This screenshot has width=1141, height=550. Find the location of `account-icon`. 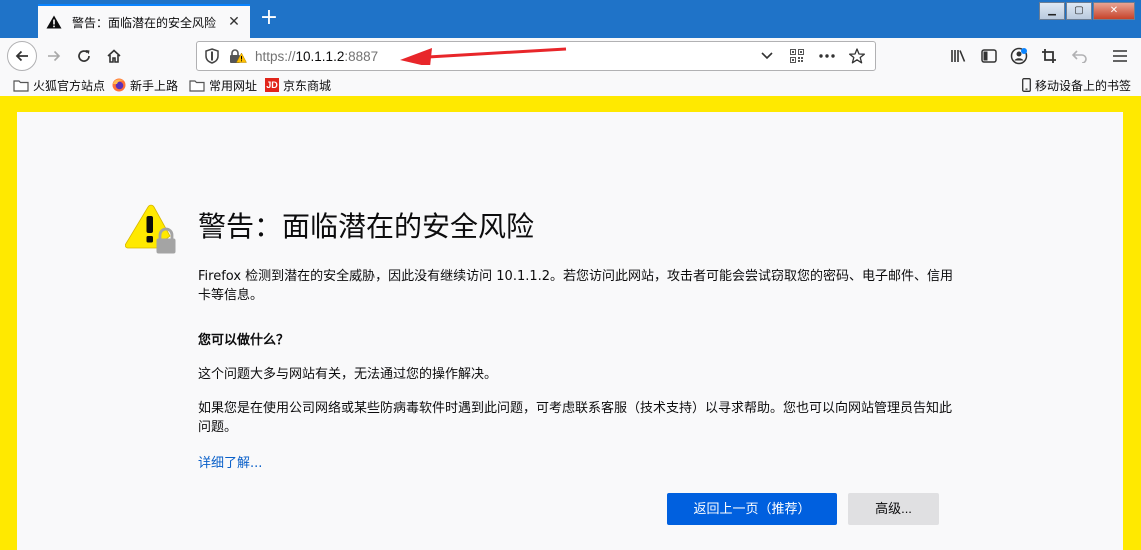

account-icon is located at coordinates (1019, 56).